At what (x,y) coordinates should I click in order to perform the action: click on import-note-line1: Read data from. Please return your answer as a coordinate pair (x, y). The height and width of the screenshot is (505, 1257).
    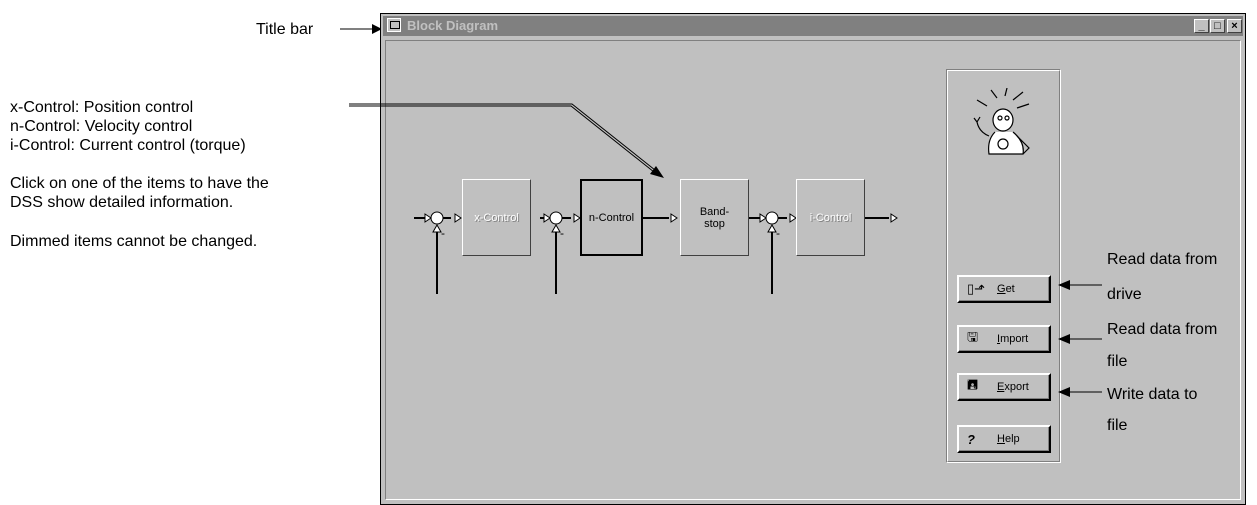
    Looking at the image, I should click on (1162, 329).